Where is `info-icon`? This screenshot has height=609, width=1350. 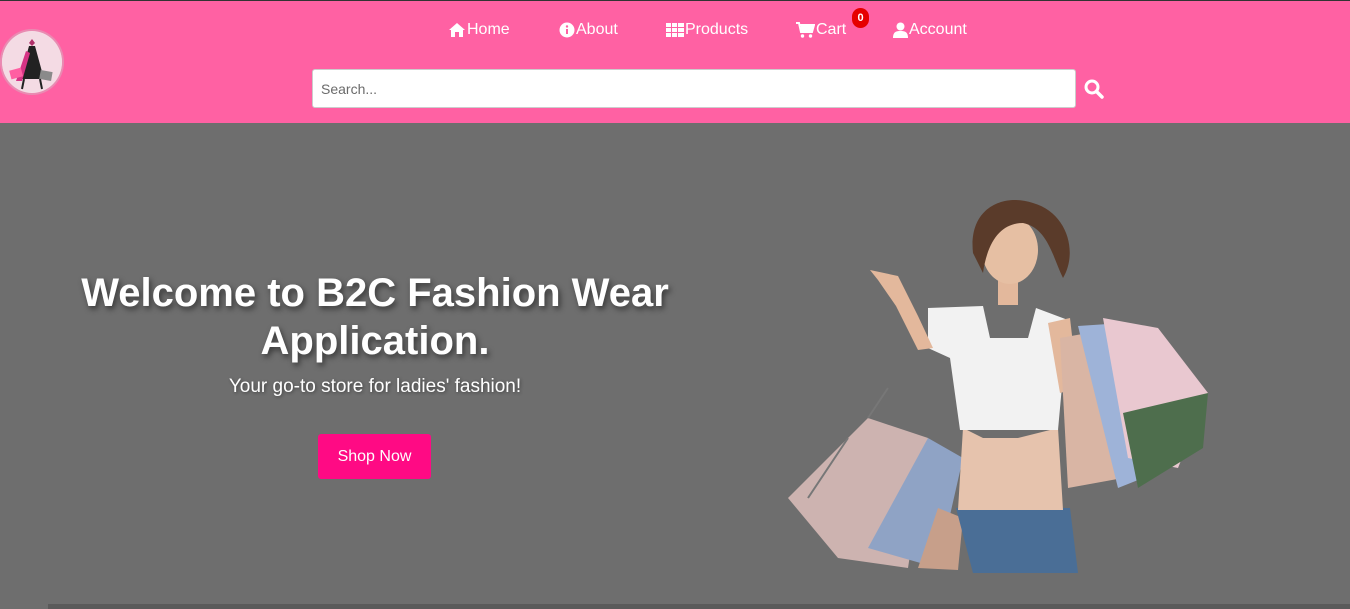
info-icon is located at coordinates (567, 30).